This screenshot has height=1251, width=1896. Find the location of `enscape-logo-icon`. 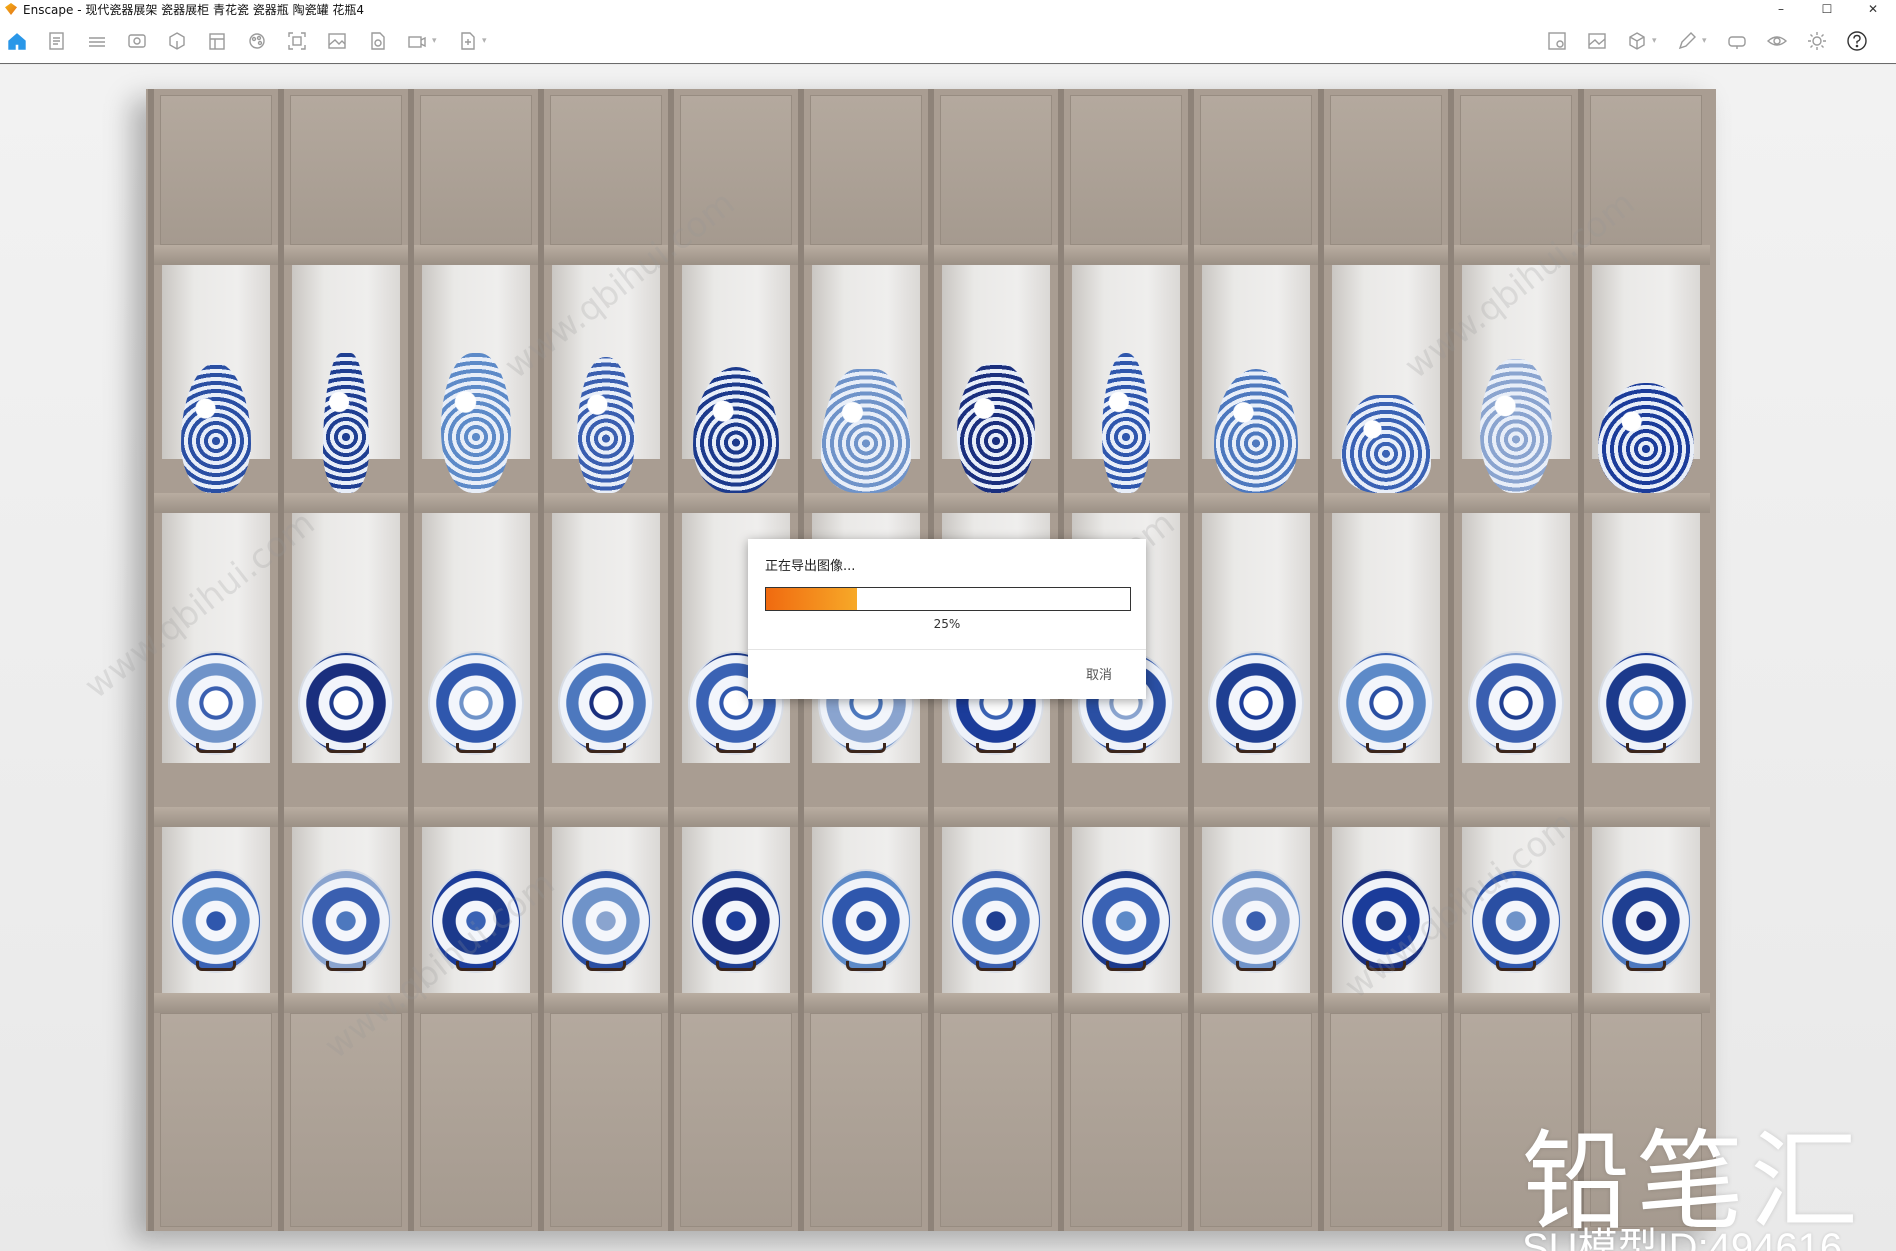

enscape-logo-icon is located at coordinates (11, 9).